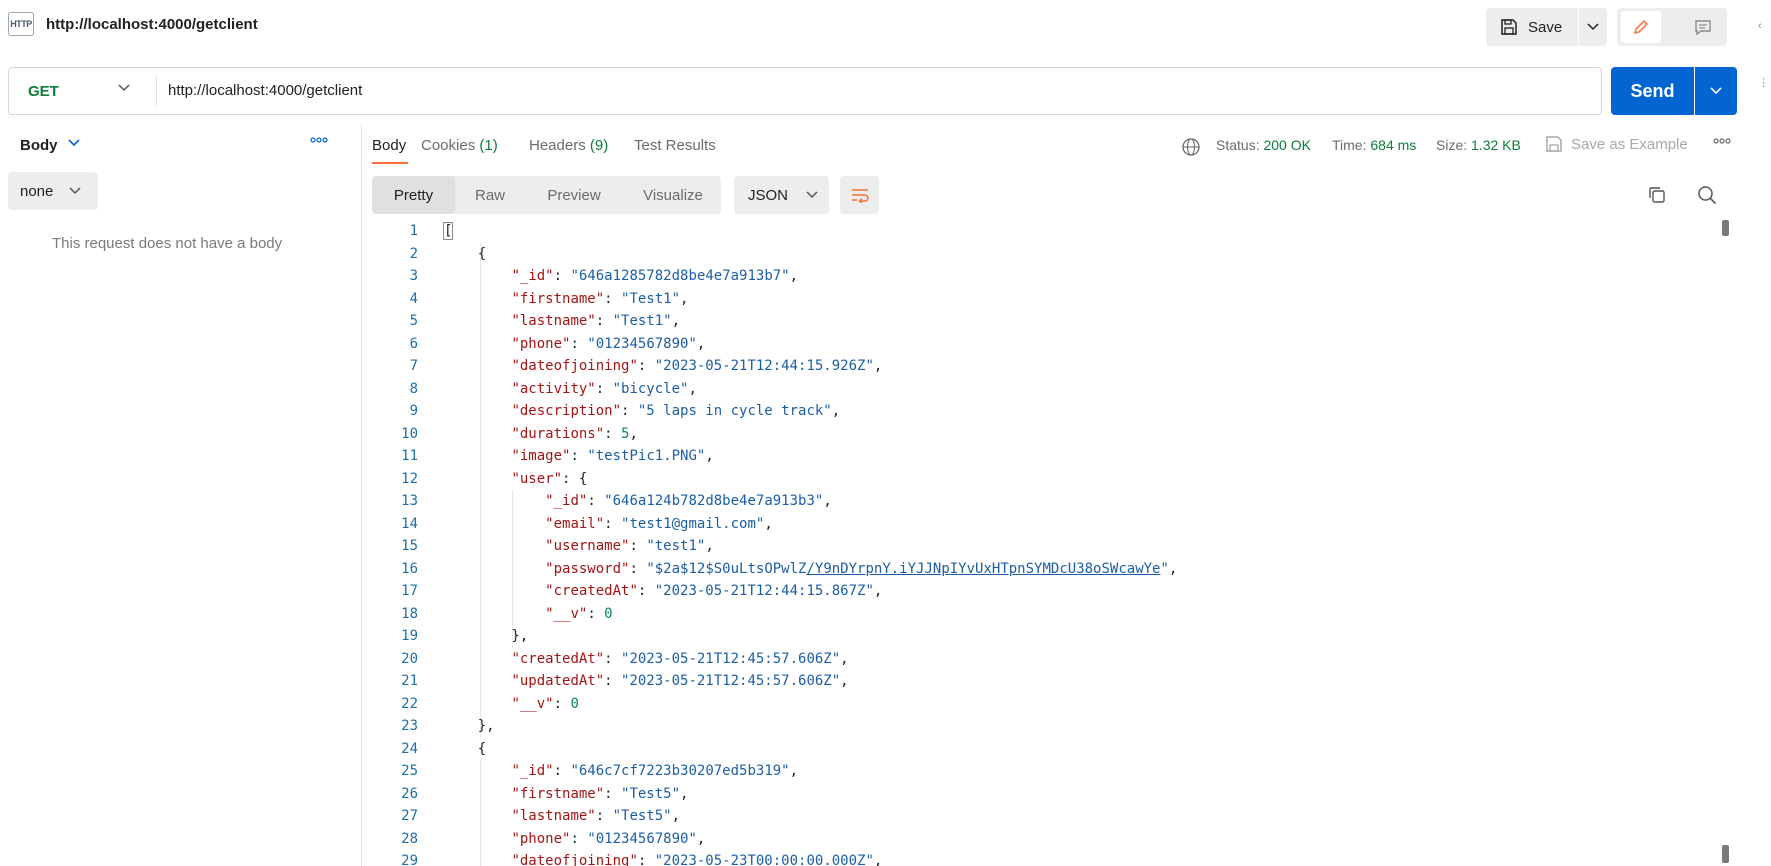 Image resolution: width=1771 pixels, height=866 pixels. Describe the element at coordinates (558, 681) in the screenshot. I see `code-token: "updatedAt"` at that location.